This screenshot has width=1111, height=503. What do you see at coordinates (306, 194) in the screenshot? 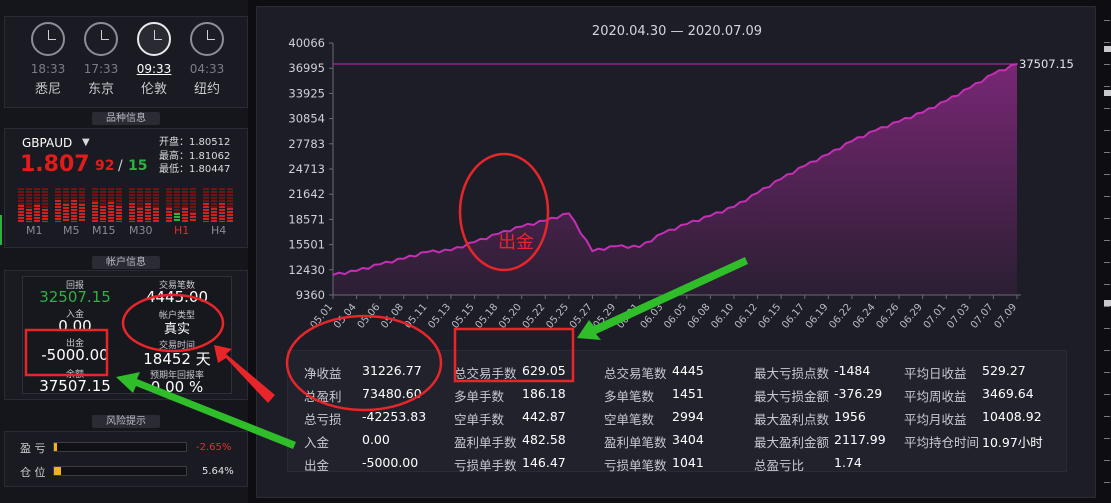
I see `y-tick-label: 21642` at bounding box center [306, 194].